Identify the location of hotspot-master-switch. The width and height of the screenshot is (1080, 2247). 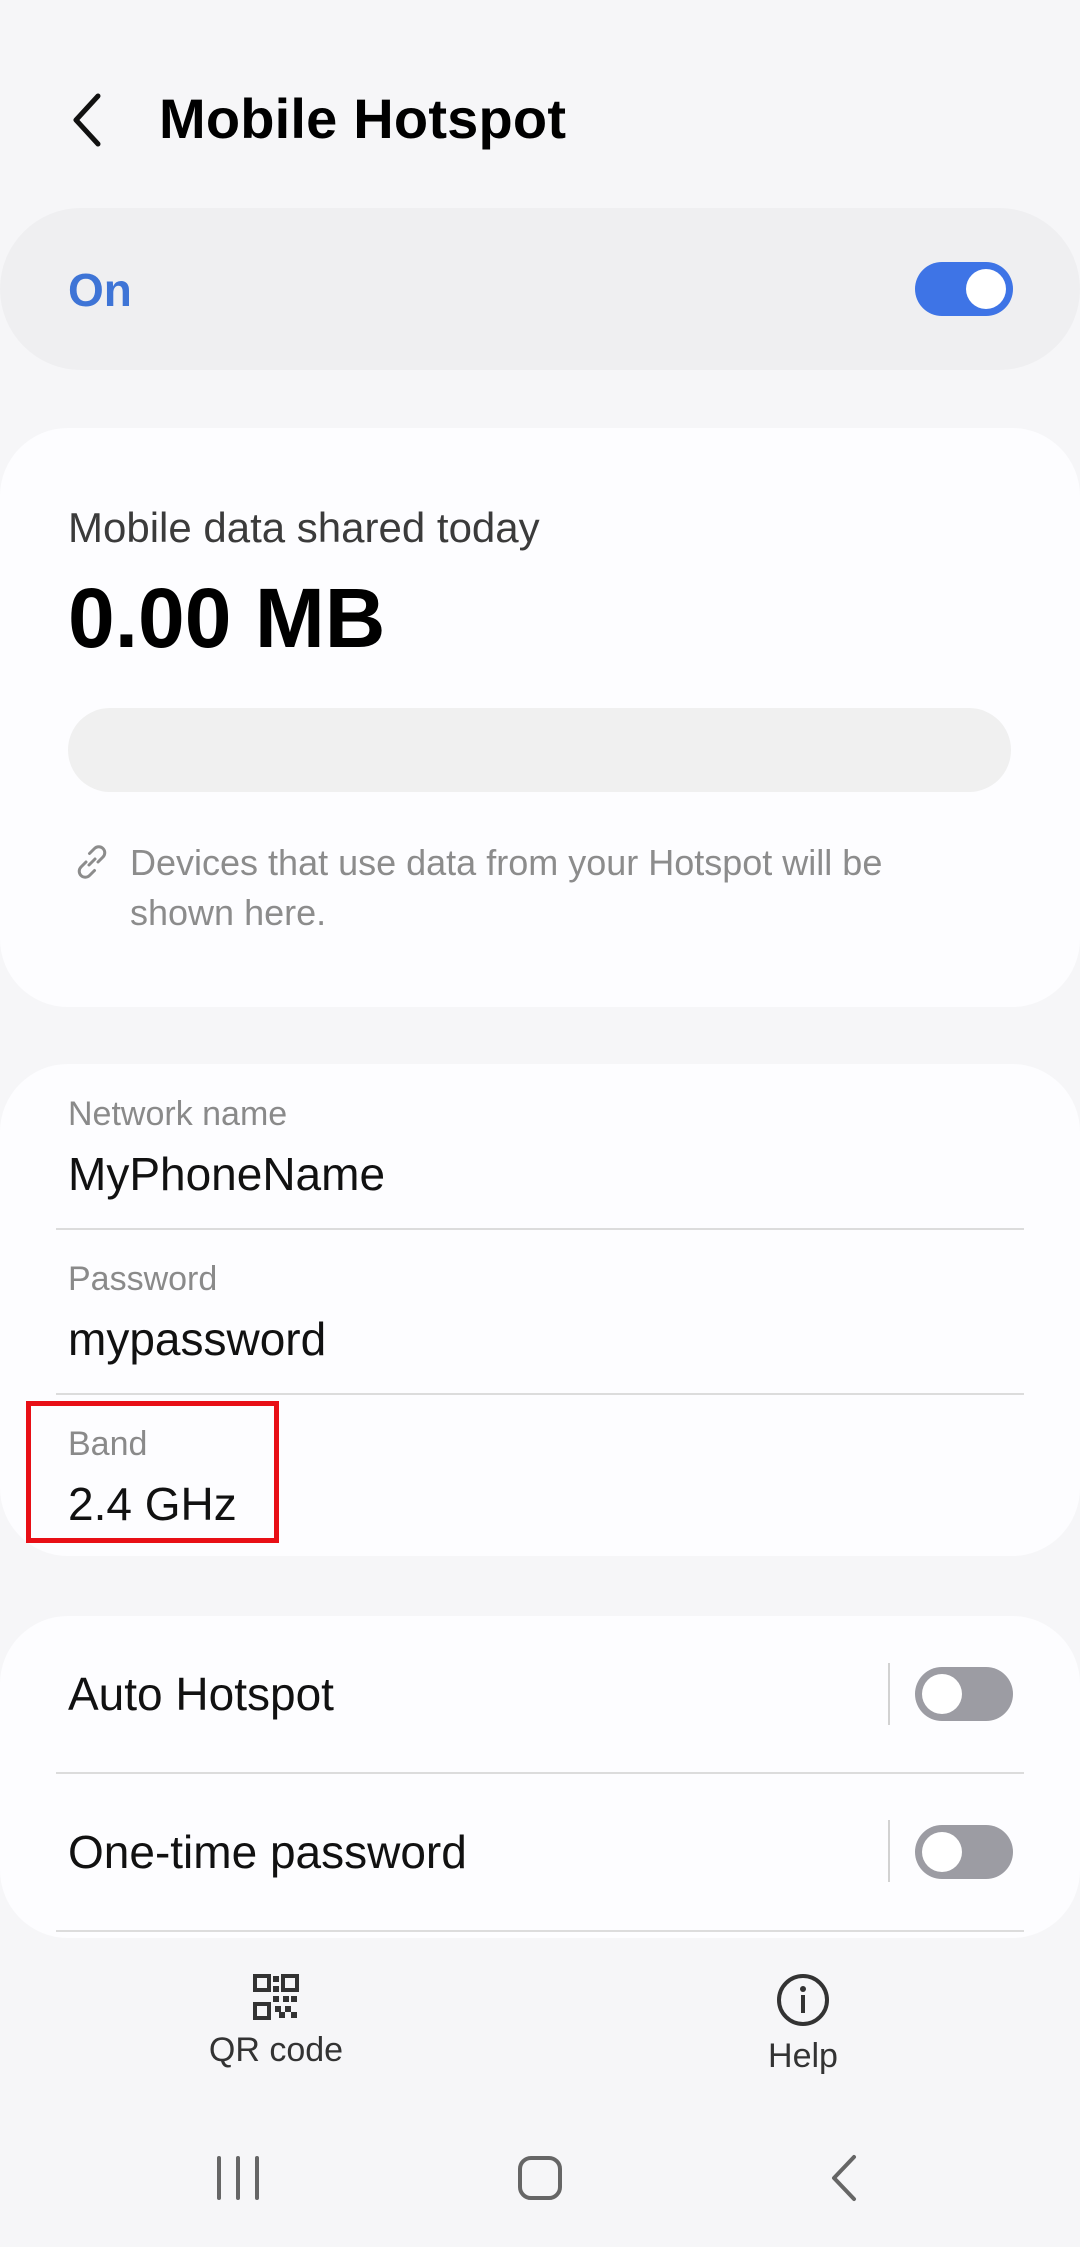
(964, 289).